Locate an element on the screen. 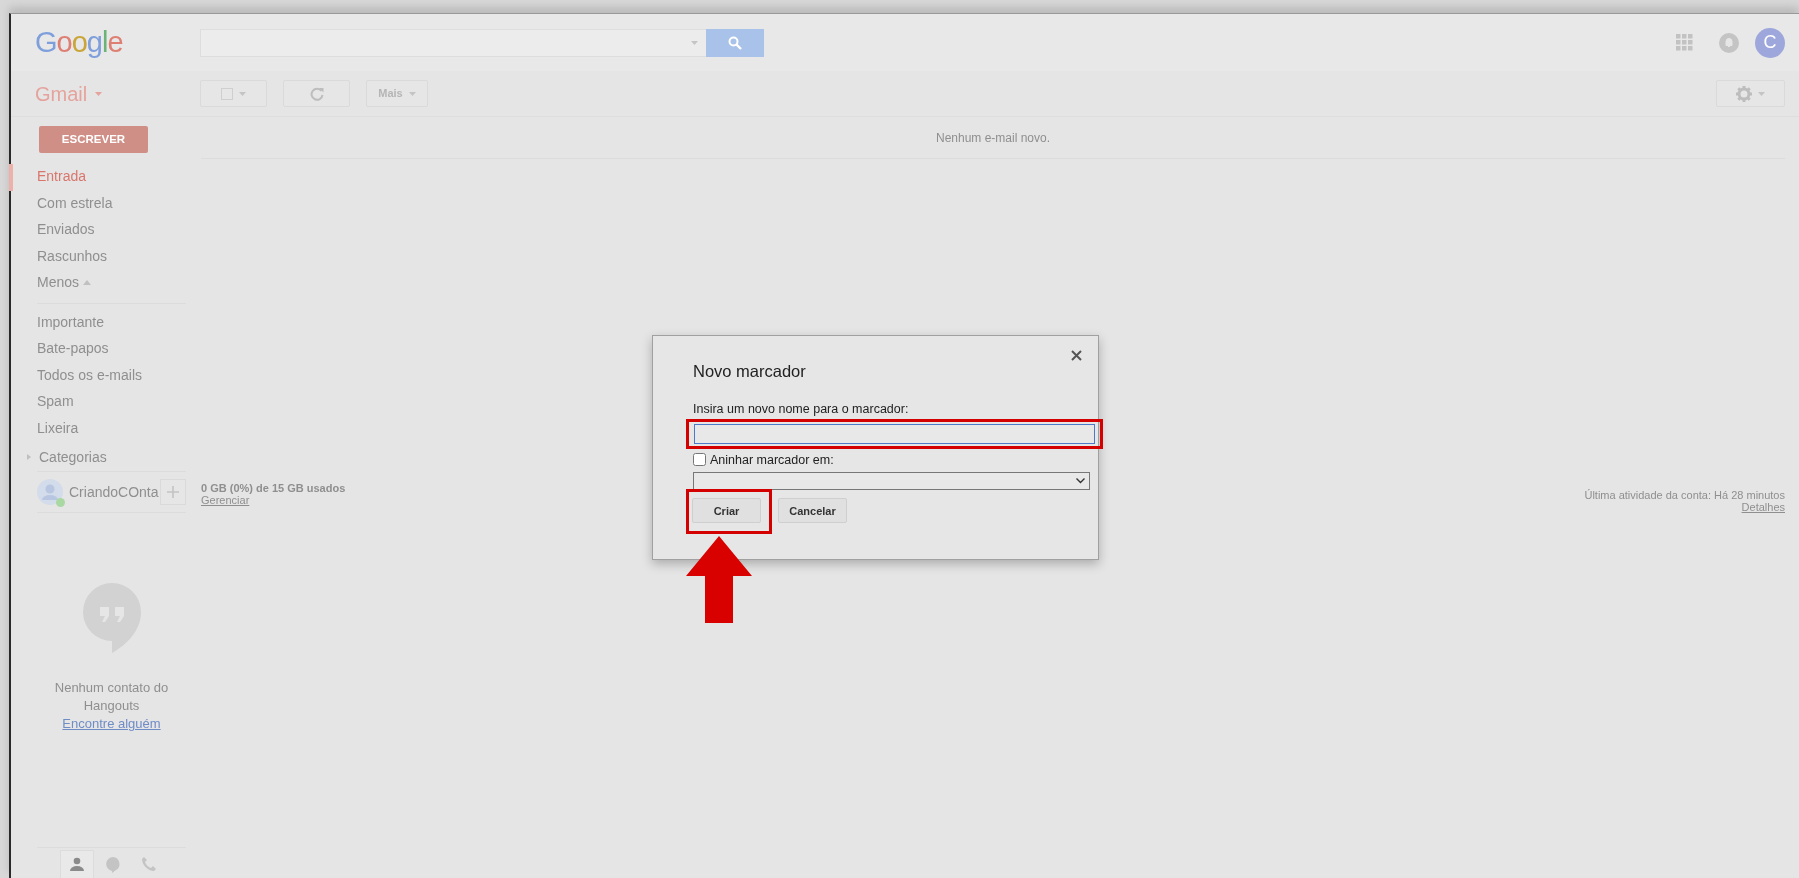  refresh-icon is located at coordinates (316, 93).